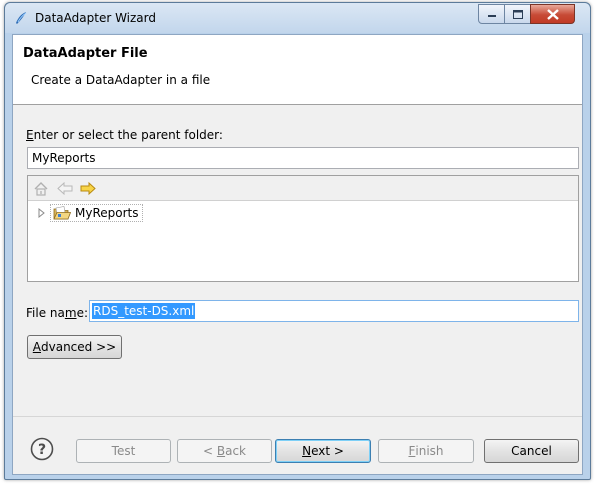 This screenshot has width=595, height=484. I want to click on tree-node-label-box: MyReports, so click(96, 213).